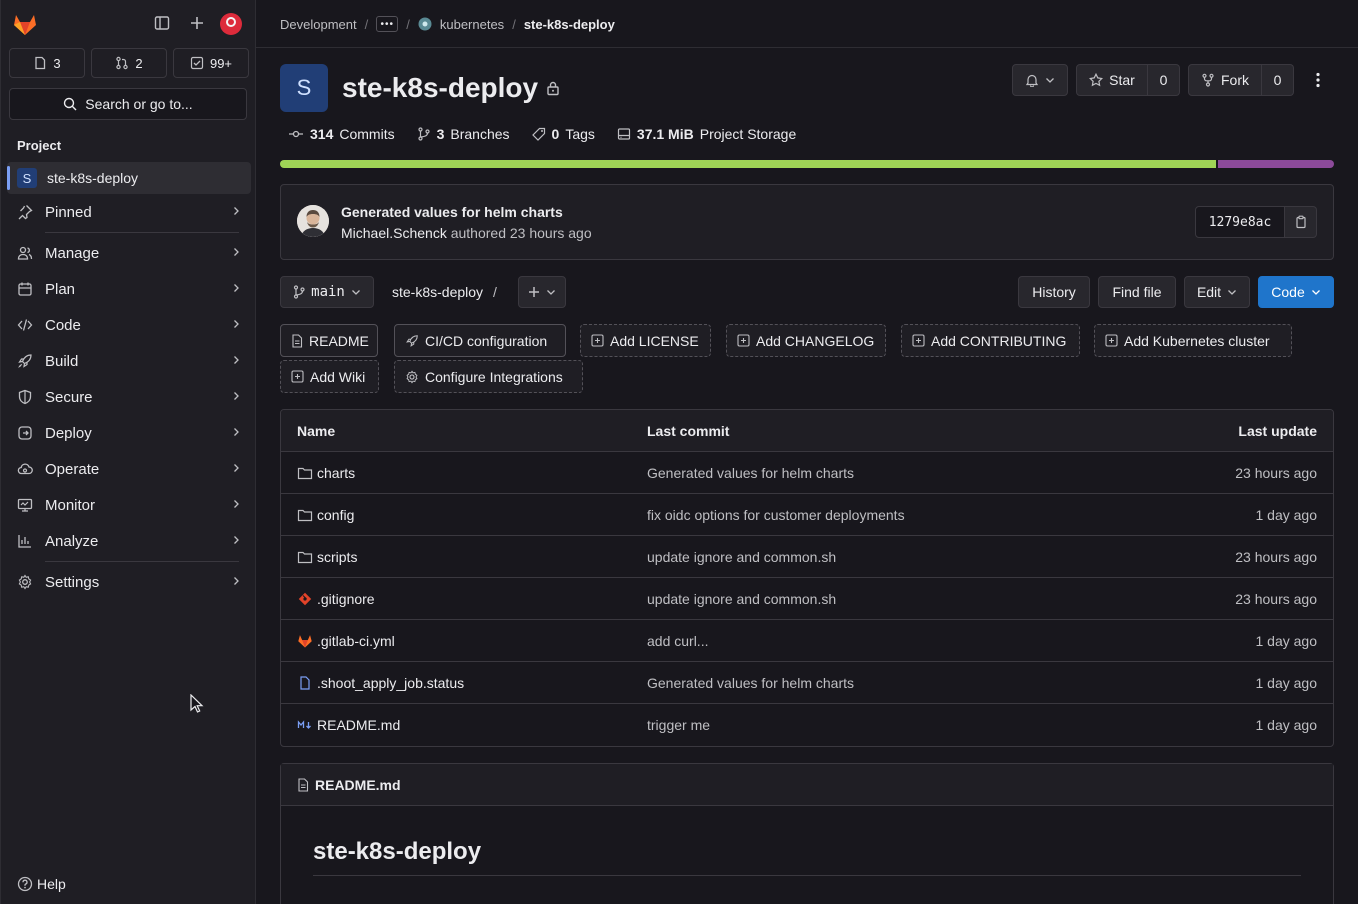 This screenshot has height=904, width=1358. Describe the element at coordinates (358, 725) in the screenshot. I see `file-name: README.md` at that location.